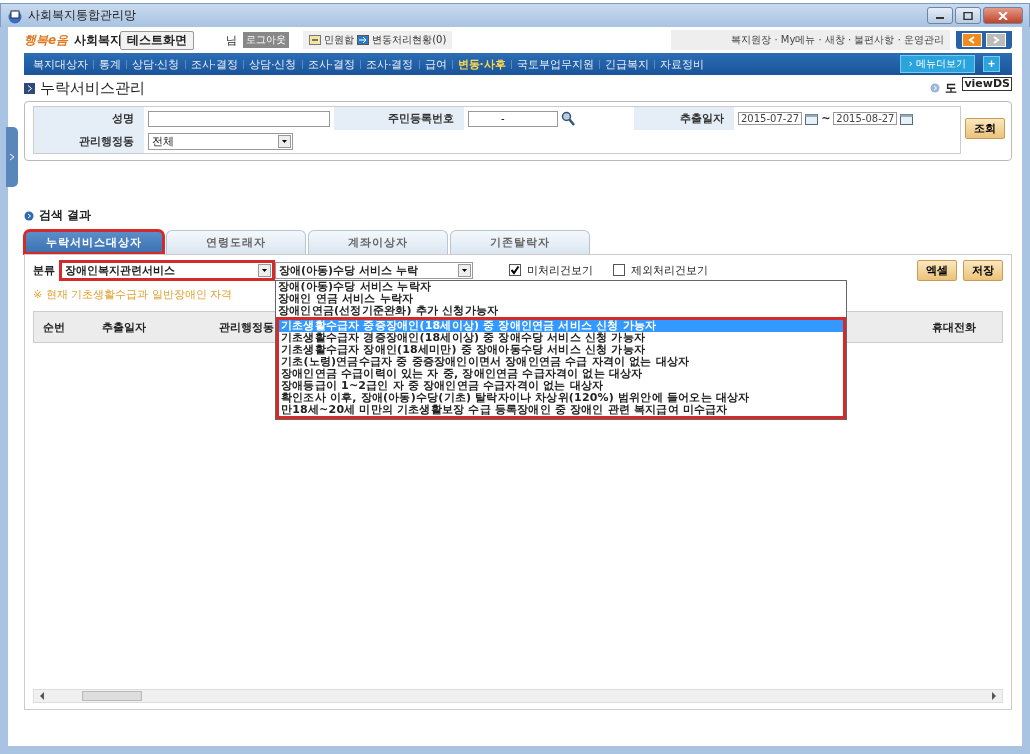  Describe the element at coordinates (520, 242) in the screenshot. I see `tab: 기존탈락자` at that location.